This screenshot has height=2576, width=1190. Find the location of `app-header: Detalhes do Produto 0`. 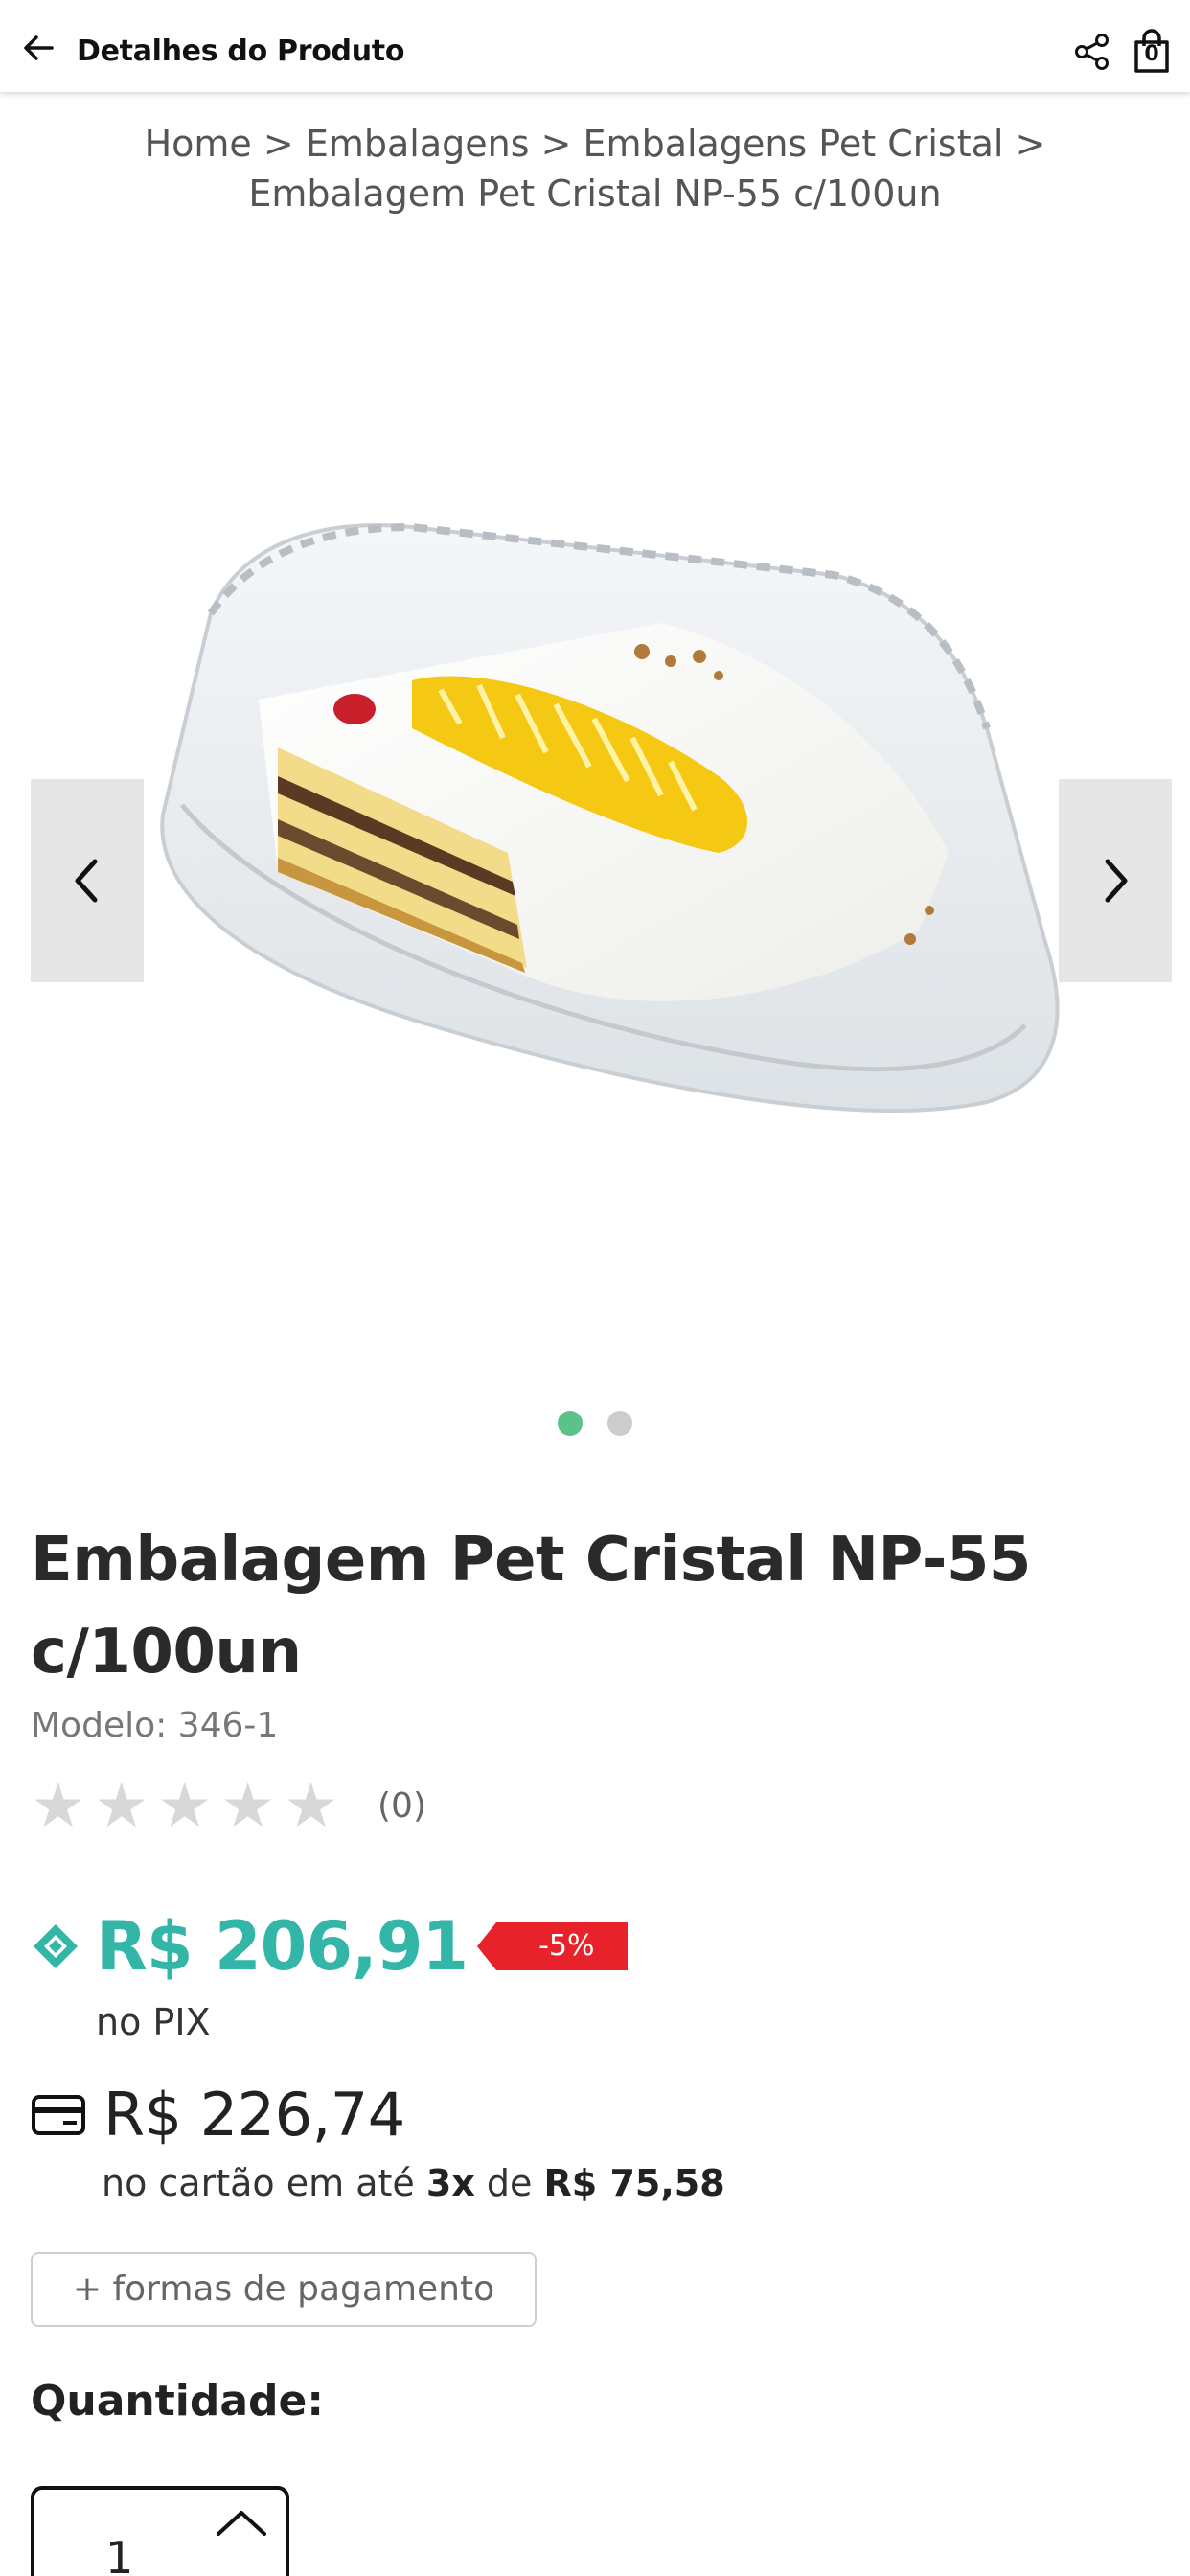

app-header: Detalhes do Produto 0 is located at coordinates (595, 46).